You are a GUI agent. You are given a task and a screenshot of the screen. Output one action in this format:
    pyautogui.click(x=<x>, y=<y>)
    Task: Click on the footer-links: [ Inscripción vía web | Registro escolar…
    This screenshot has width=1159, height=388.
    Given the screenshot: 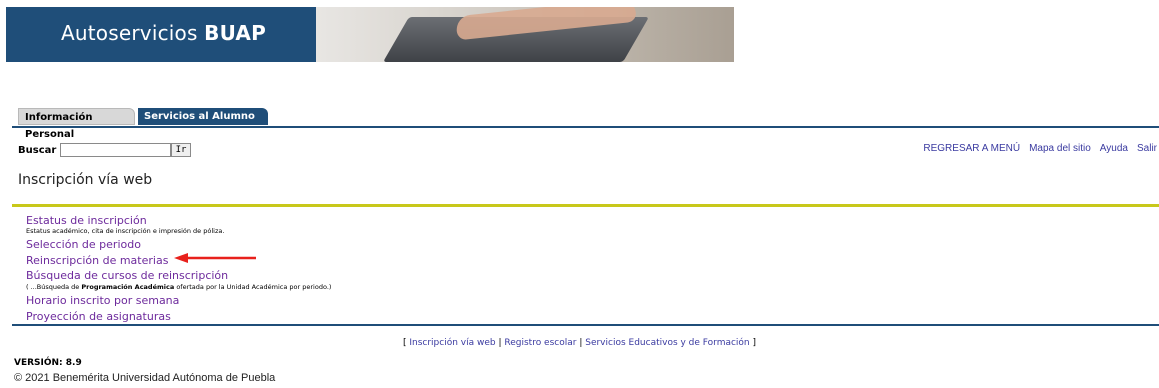 What is the action you would take?
    pyautogui.click(x=579, y=343)
    